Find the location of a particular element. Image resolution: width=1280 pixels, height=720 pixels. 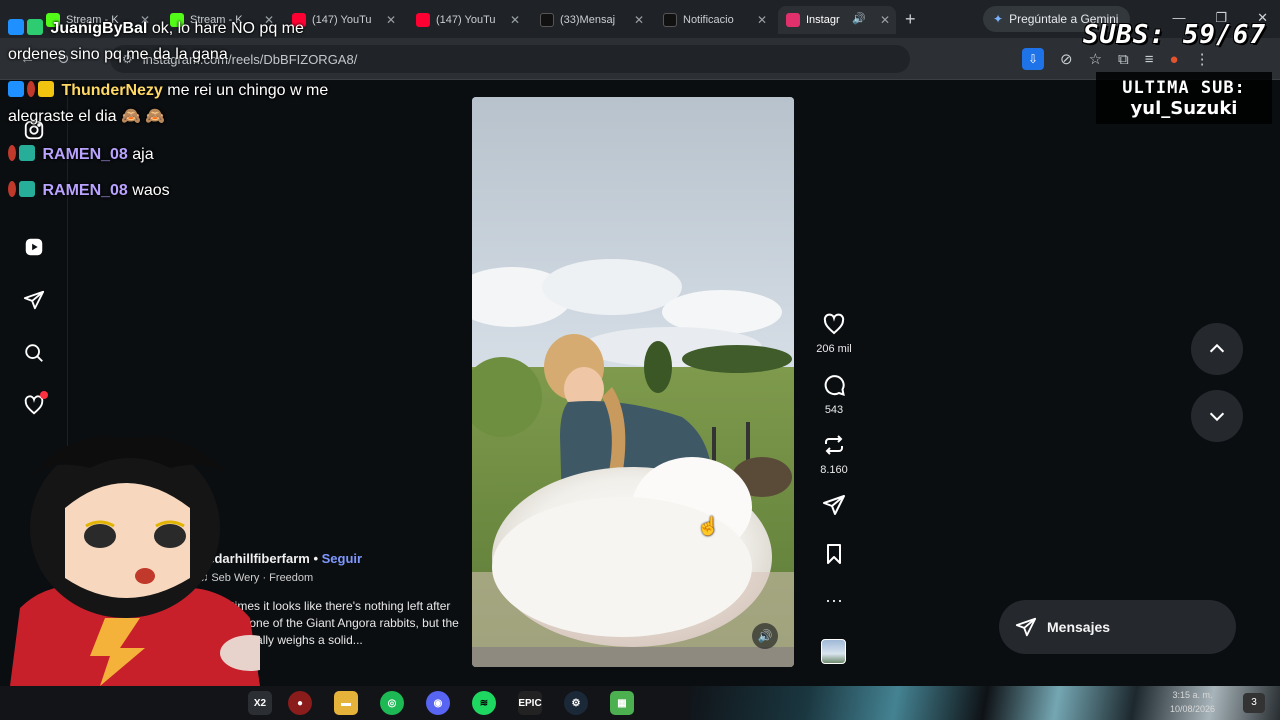

discord-icon: ◉ is located at coordinates (438, 703).